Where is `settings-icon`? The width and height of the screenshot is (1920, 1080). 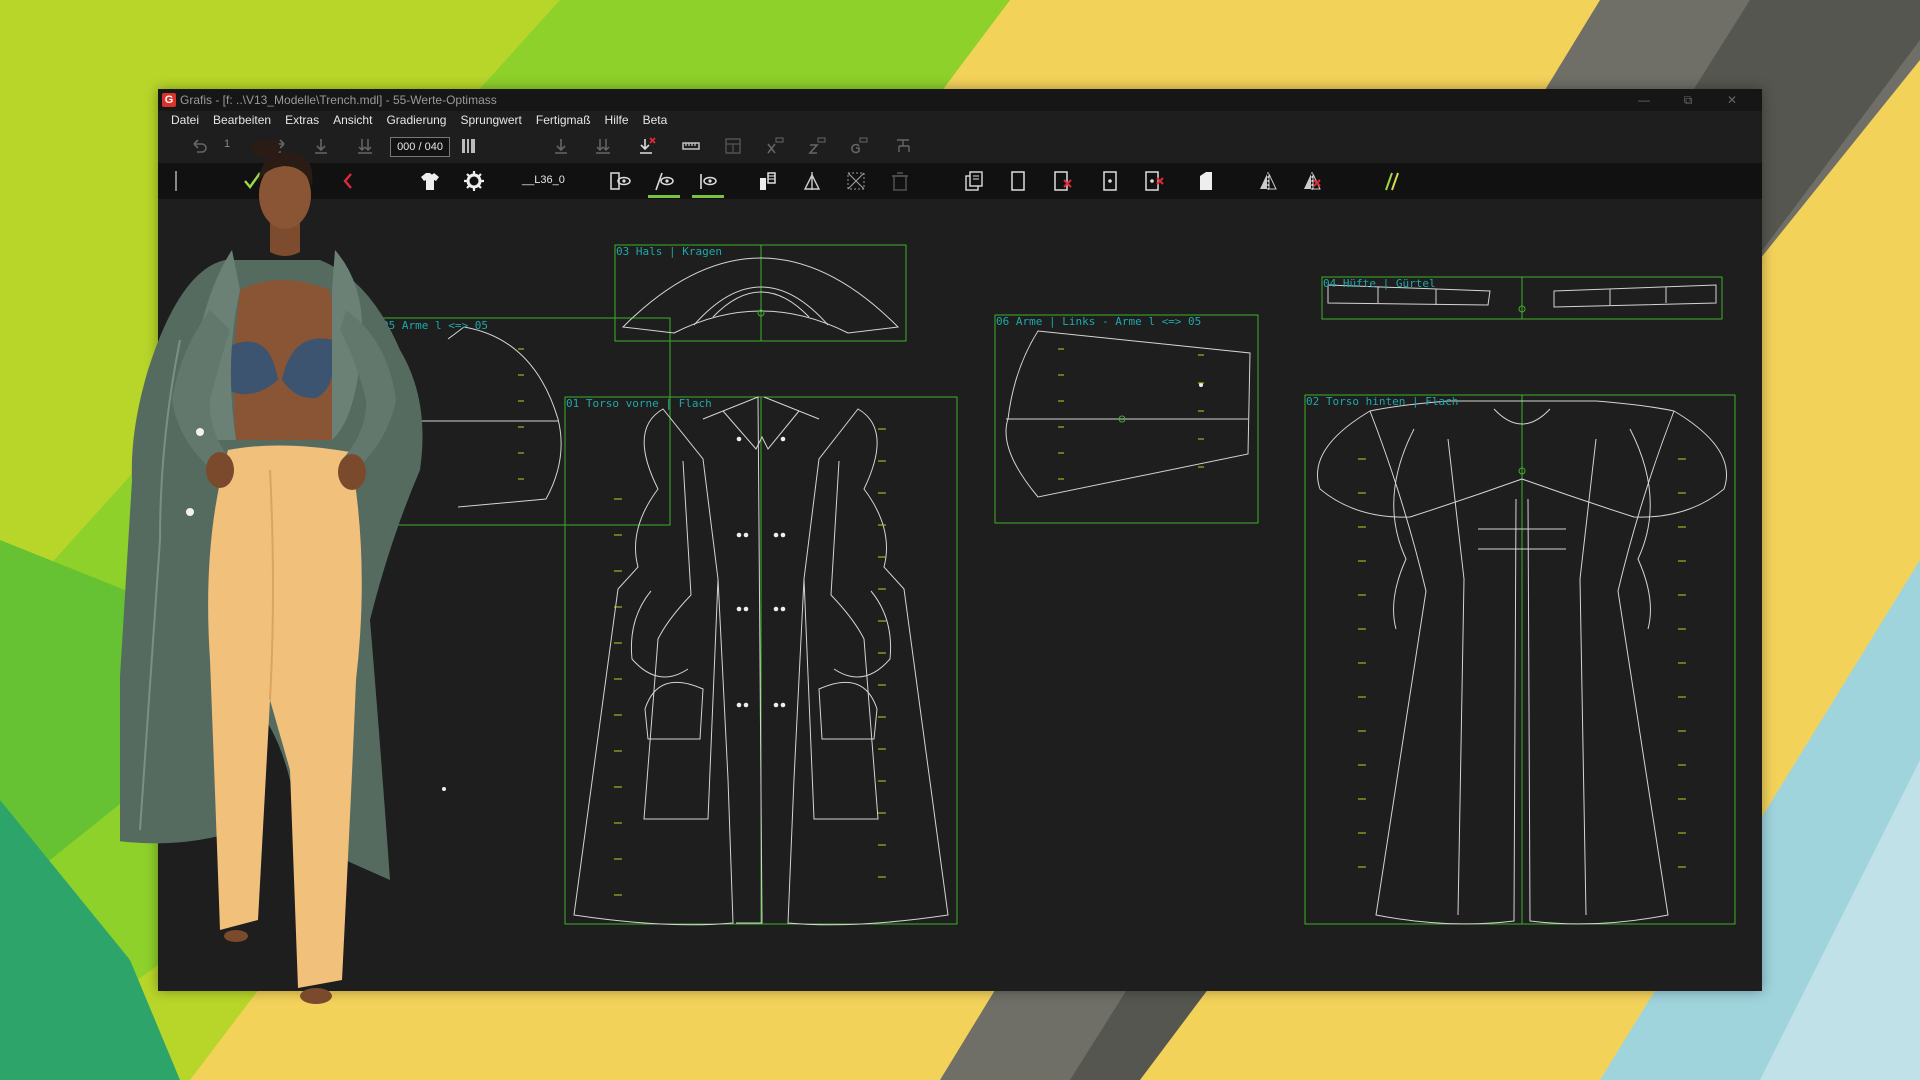
settings-icon is located at coordinates (474, 181).